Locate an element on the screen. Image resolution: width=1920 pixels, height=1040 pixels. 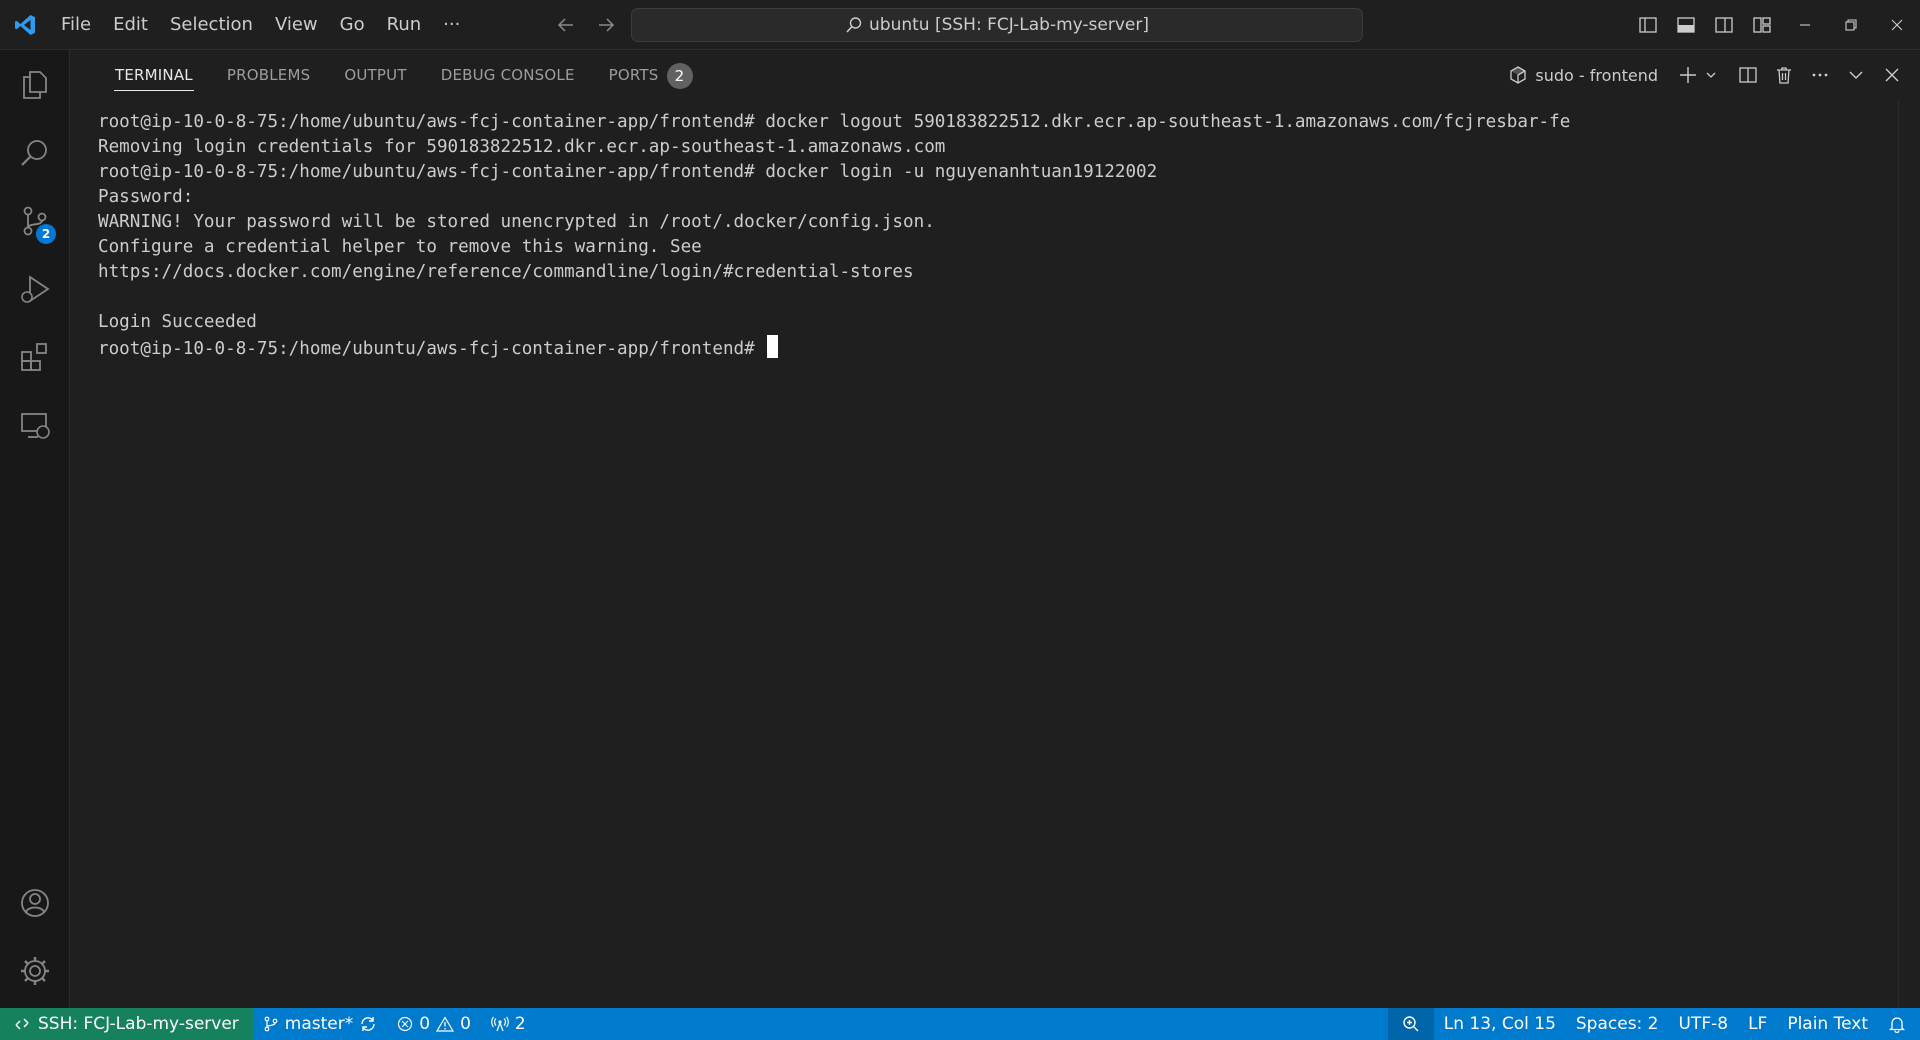
git-branch-icon is located at coordinates (271, 1024).